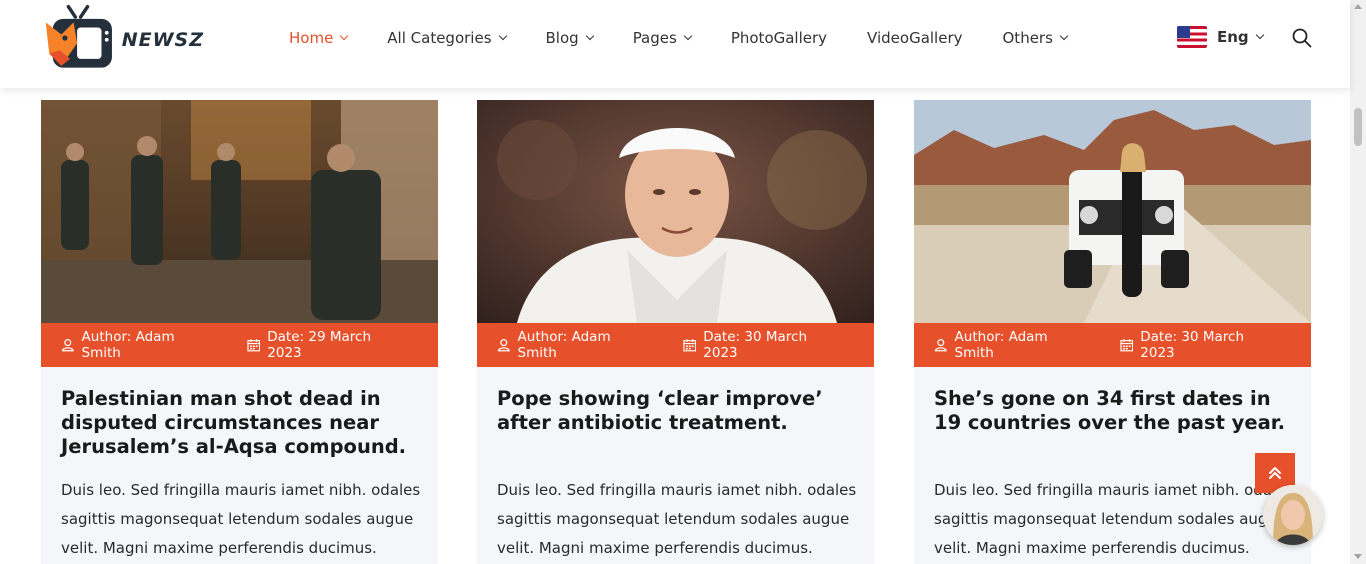  Describe the element at coordinates (319, 345) in the screenshot. I see `date-text: Date: 29 March 2023` at that location.